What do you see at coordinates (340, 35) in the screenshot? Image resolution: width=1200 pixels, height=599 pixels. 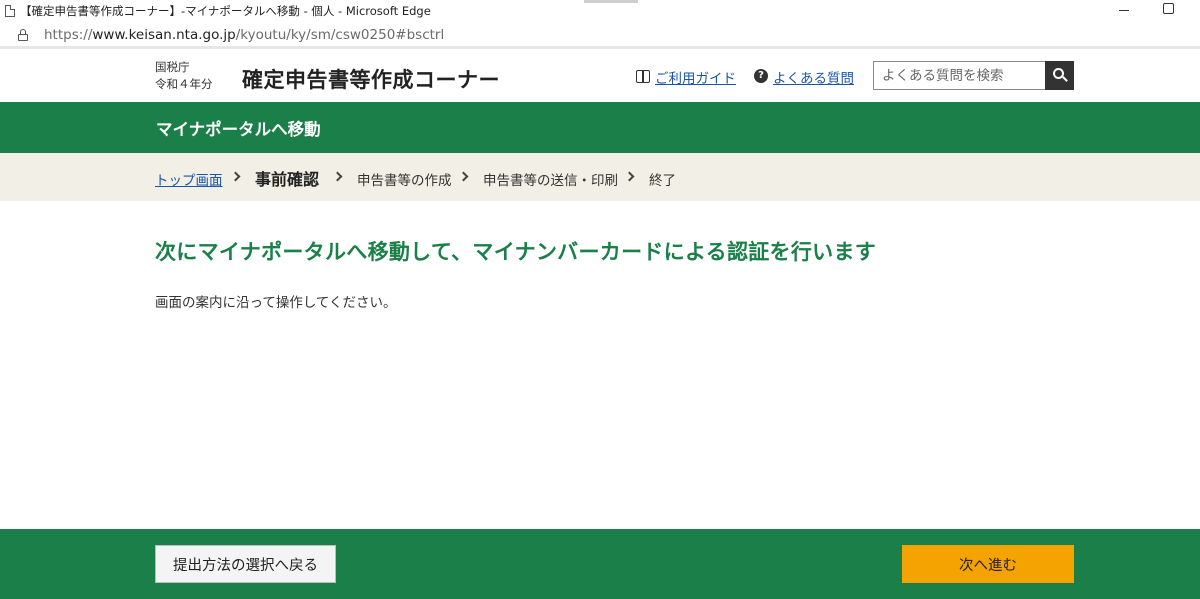 I see `url-path: /kyoutu/ky/sm/csw0250#bsctrl` at bounding box center [340, 35].